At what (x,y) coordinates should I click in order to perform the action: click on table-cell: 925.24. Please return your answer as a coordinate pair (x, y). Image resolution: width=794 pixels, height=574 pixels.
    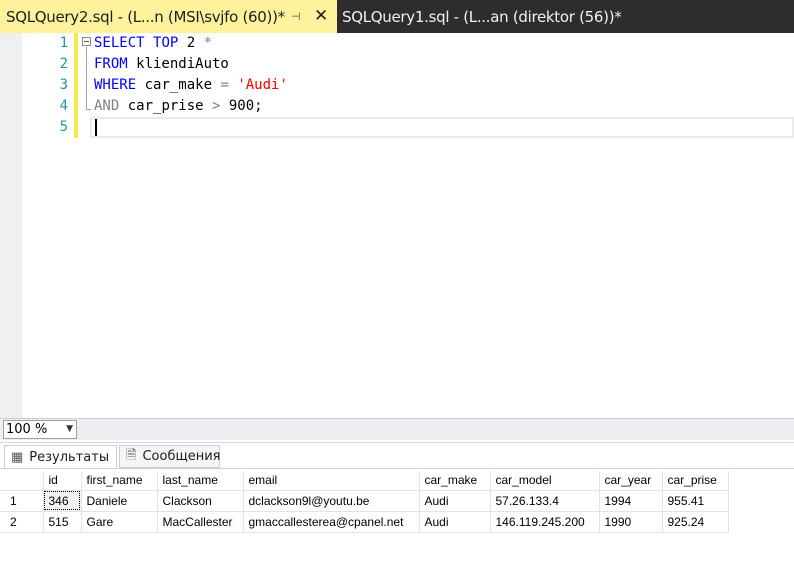
    Looking at the image, I should click on (695, 522).